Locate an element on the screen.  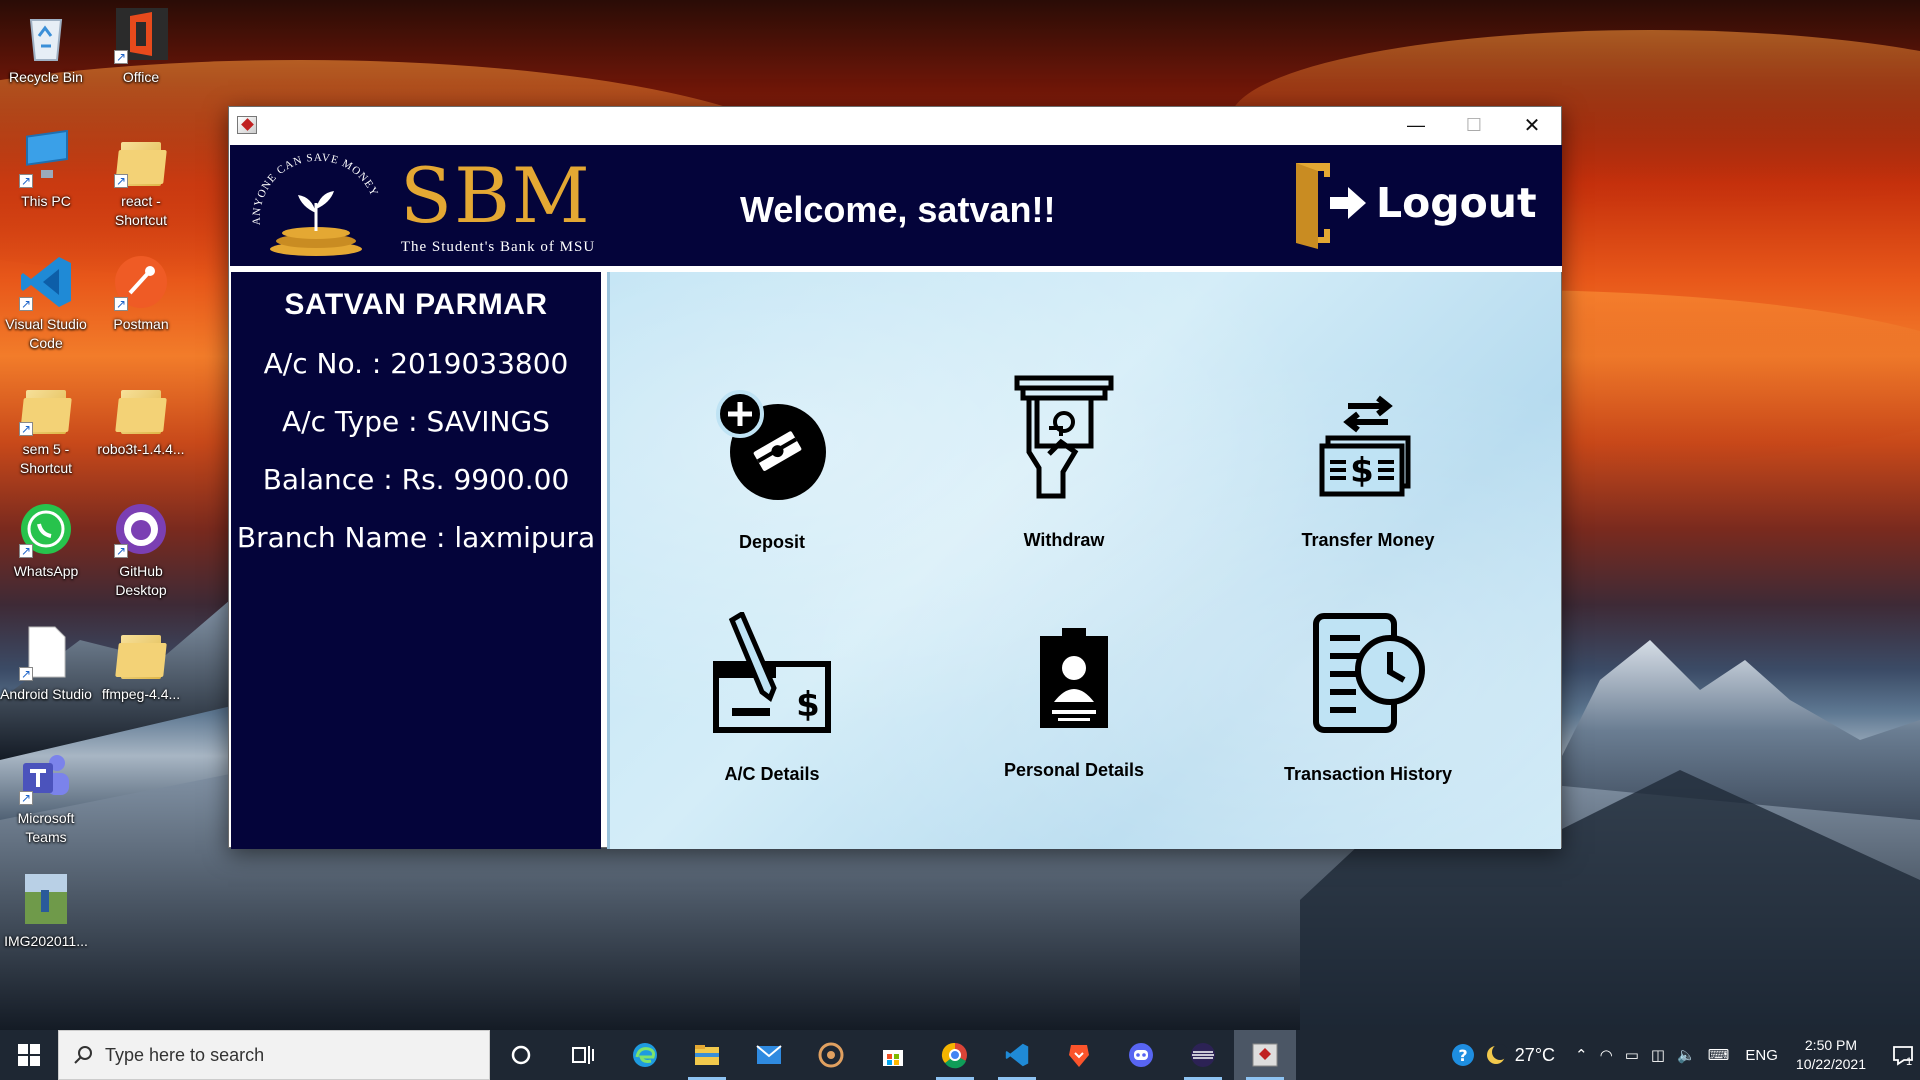
taskbar-groove-music is located at coordinates (831, 1055).